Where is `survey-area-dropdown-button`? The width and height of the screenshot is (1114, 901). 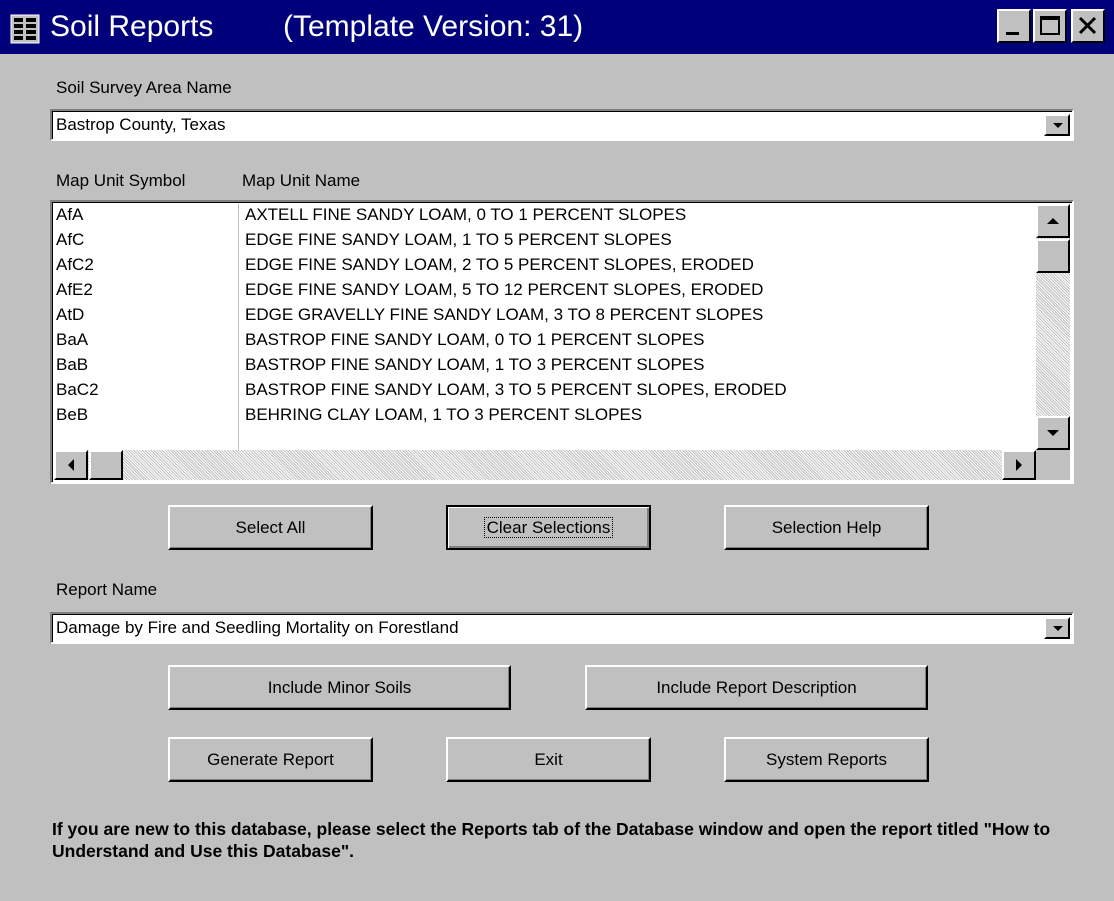
survey-area-dropdown-button is located at coordinates (1057, 125).